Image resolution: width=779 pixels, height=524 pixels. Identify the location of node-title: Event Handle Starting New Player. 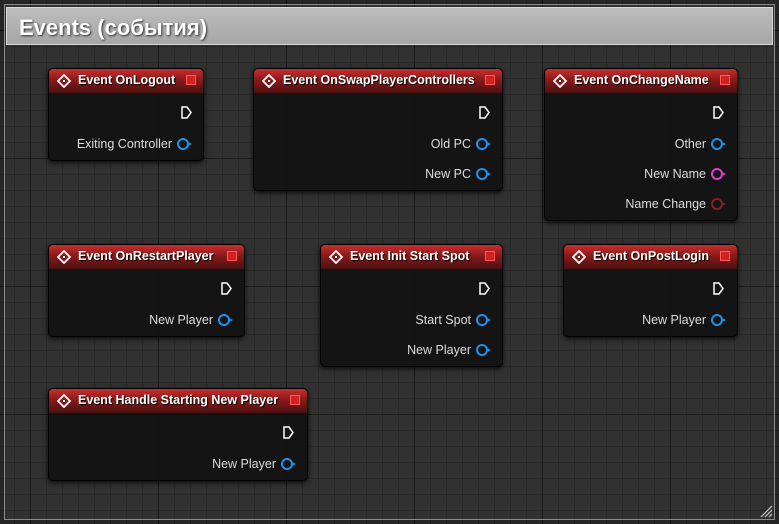
(178, 400).